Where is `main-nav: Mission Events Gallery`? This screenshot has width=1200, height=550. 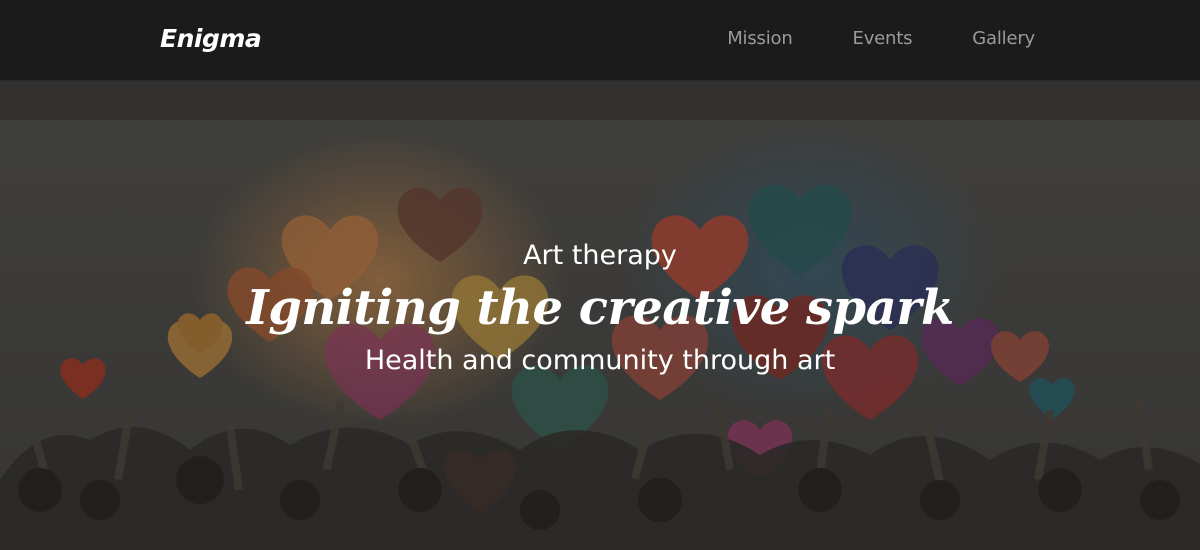 main-nav: Mission Events Gallery is located at coordinates (881, 38).